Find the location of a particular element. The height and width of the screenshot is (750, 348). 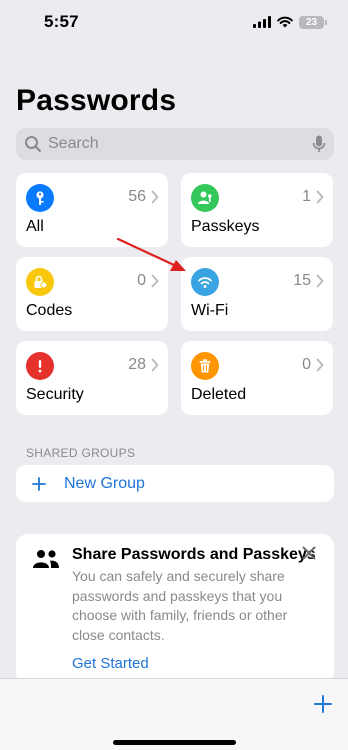

get-started-link: Get Started is located at coordinates (110, 663).